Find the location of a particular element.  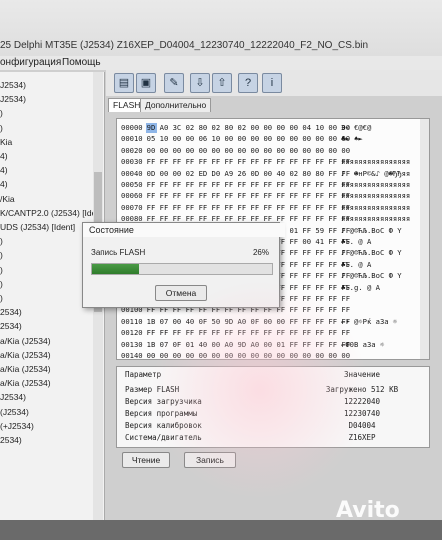

hex-ascii: Э< €@€@ is located at coordinates (356, 127).